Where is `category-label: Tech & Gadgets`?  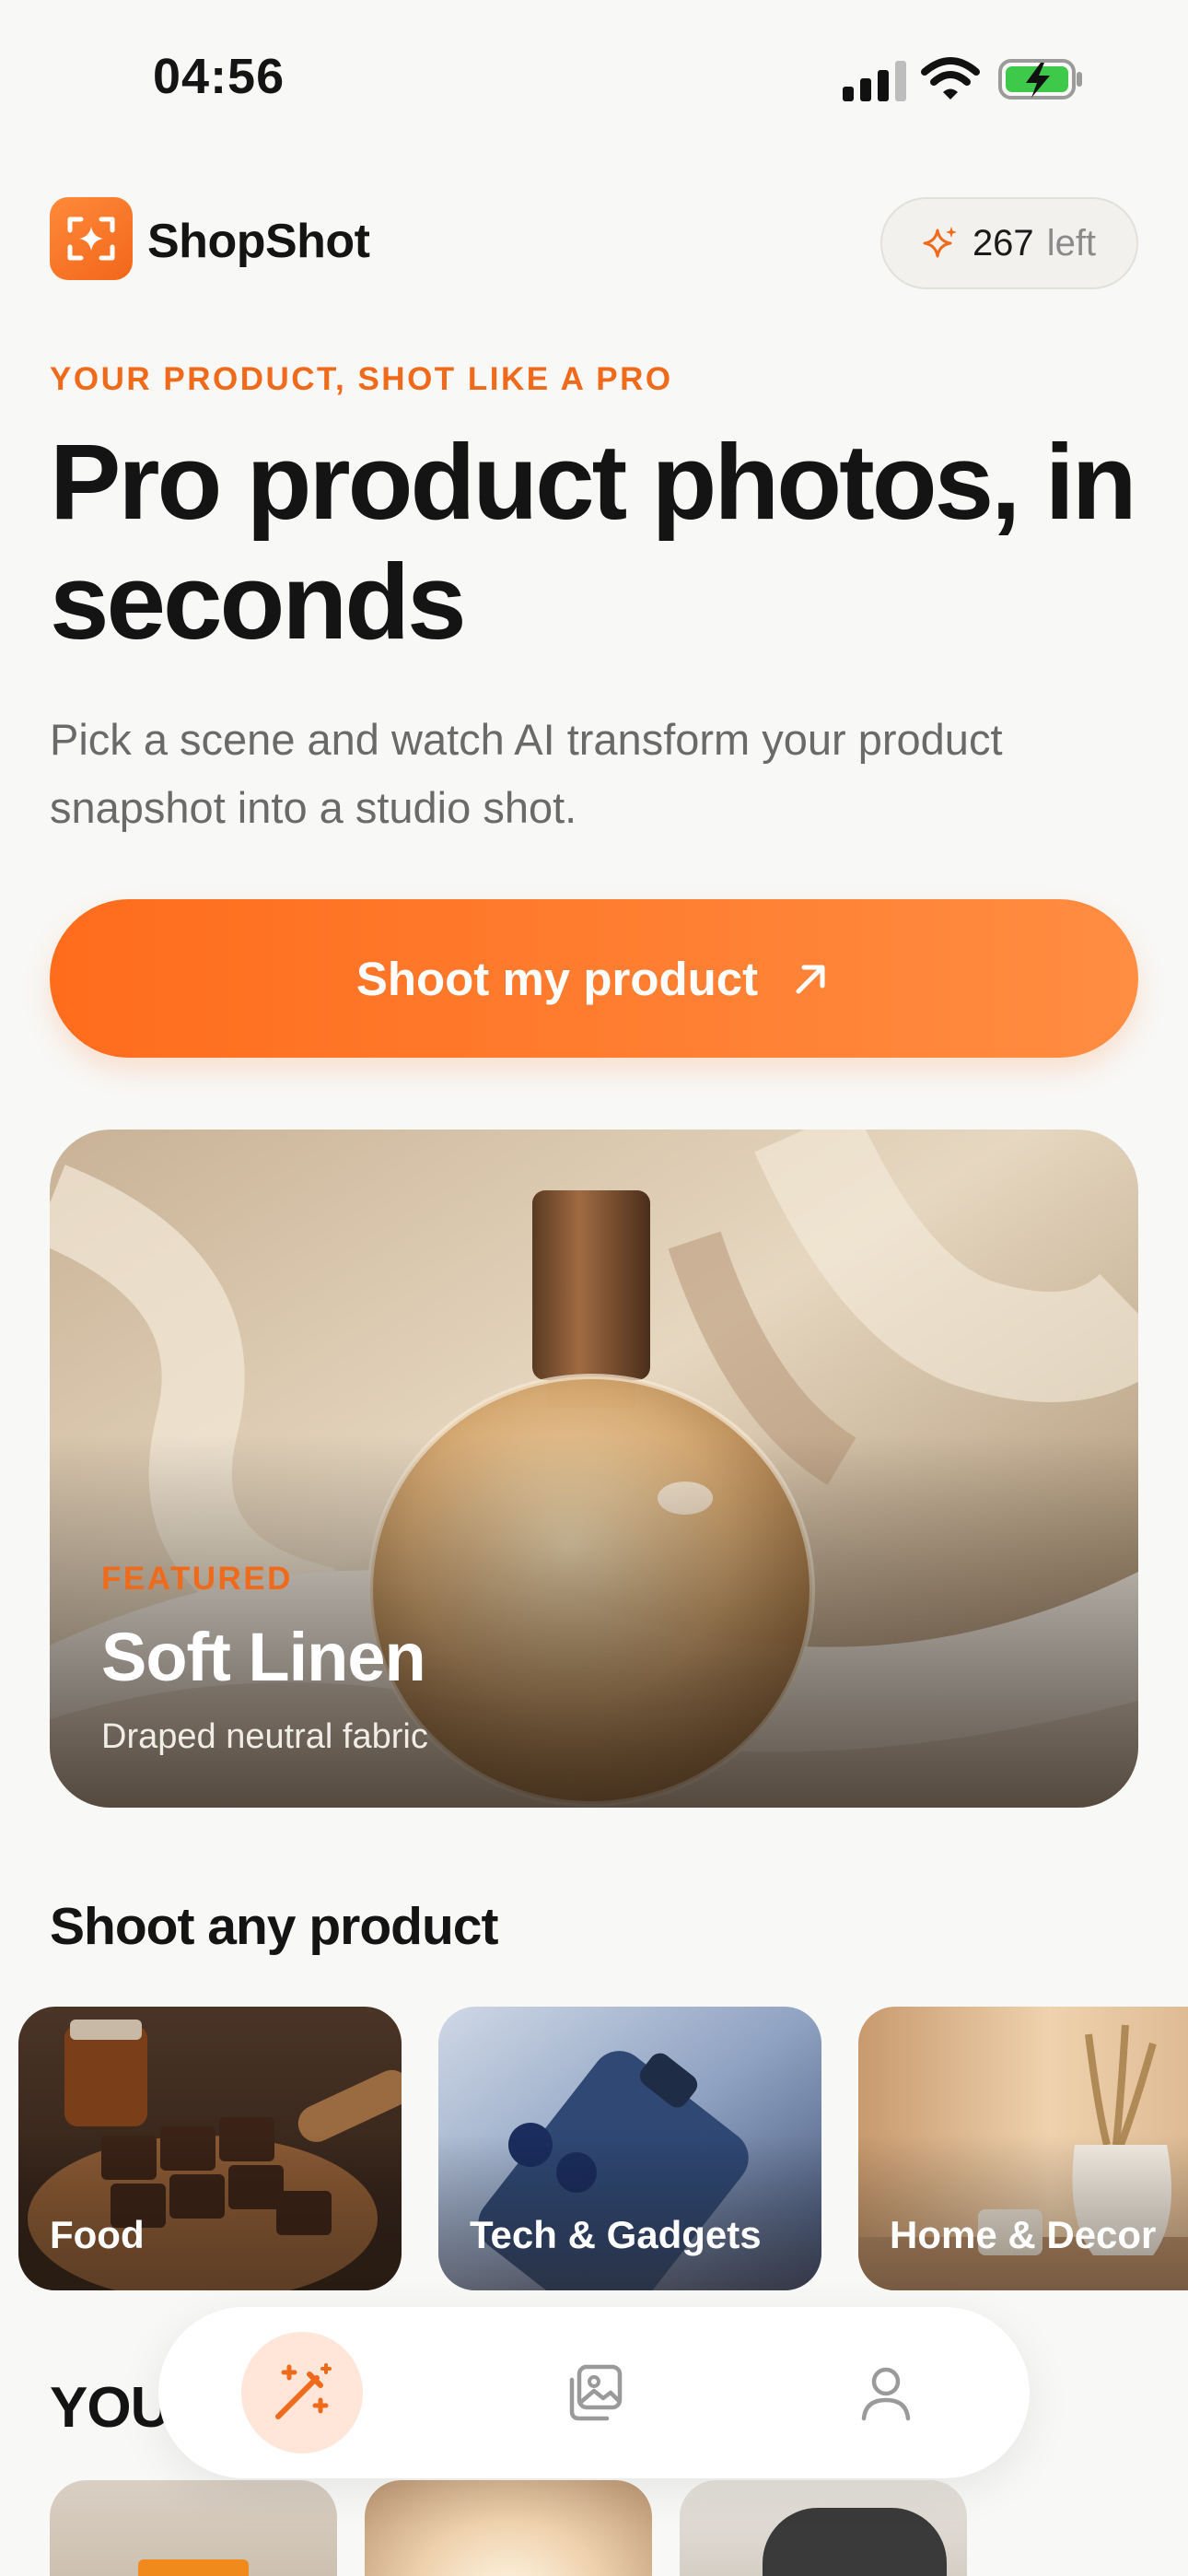 category-label: Tech & Gadgets is located at coordinates (616, 2235).